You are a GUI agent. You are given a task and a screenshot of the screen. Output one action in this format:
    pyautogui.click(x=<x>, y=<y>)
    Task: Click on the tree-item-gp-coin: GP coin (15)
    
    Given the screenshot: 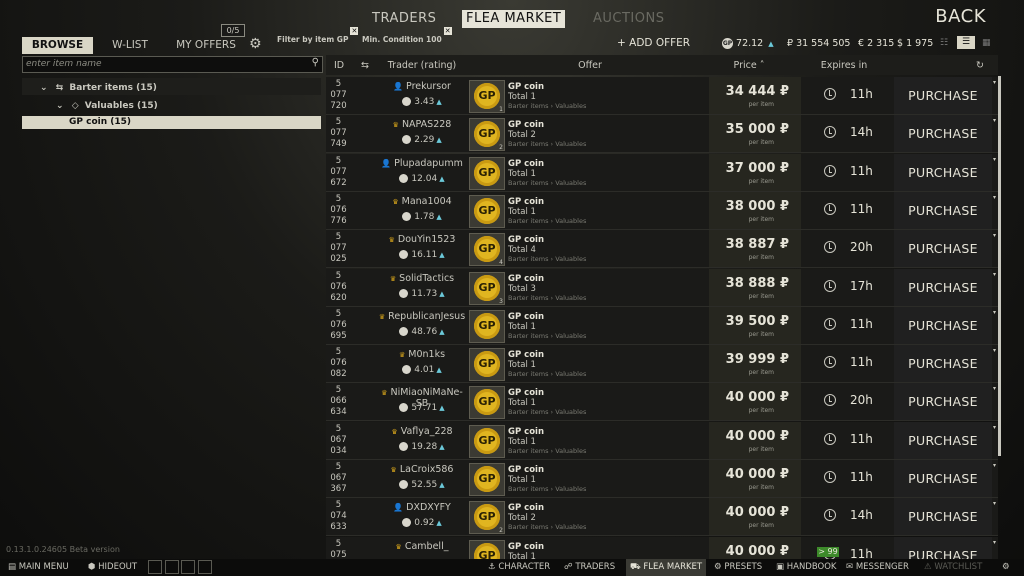 What is the action you would take?
    pyautogui.click(x=171, y=122)
    